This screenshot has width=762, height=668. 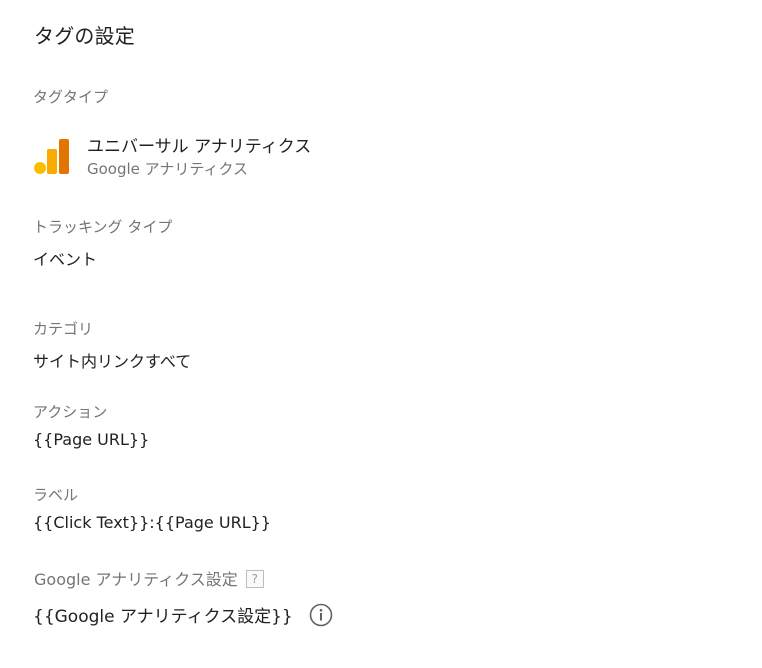 What do you see at coordinates (65, 259) in the screenshot?
I see `tracking-type-value: イベント` at bounding box center [65, 259].